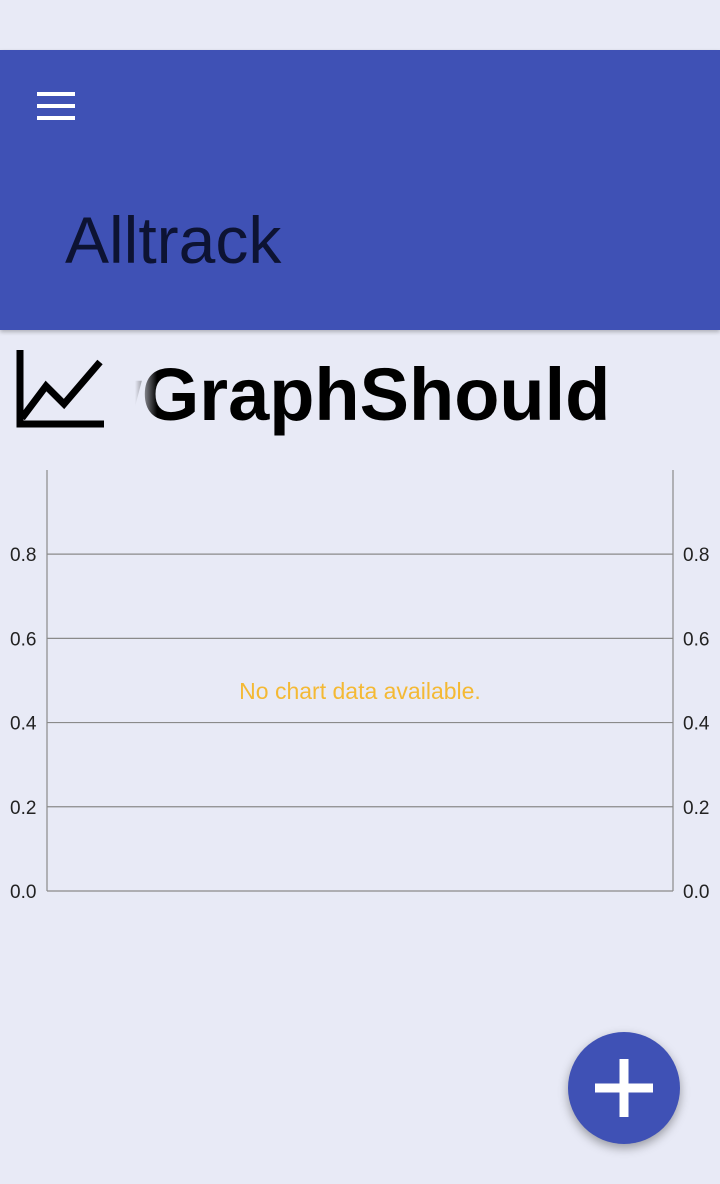 Image resolution: width=720 pixels, height=1184 pixels. What do you see at coordinates (360, 691) in the screenshot?
I see `empty-chart-message: No chart data available.` at bounding box center [360, 691].